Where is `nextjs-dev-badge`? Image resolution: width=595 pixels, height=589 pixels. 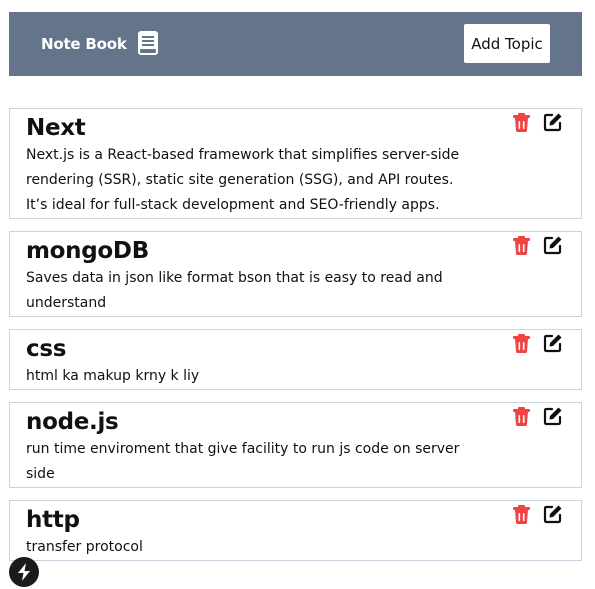
nextjs-dev-badge is located at coordinates (24, 572).